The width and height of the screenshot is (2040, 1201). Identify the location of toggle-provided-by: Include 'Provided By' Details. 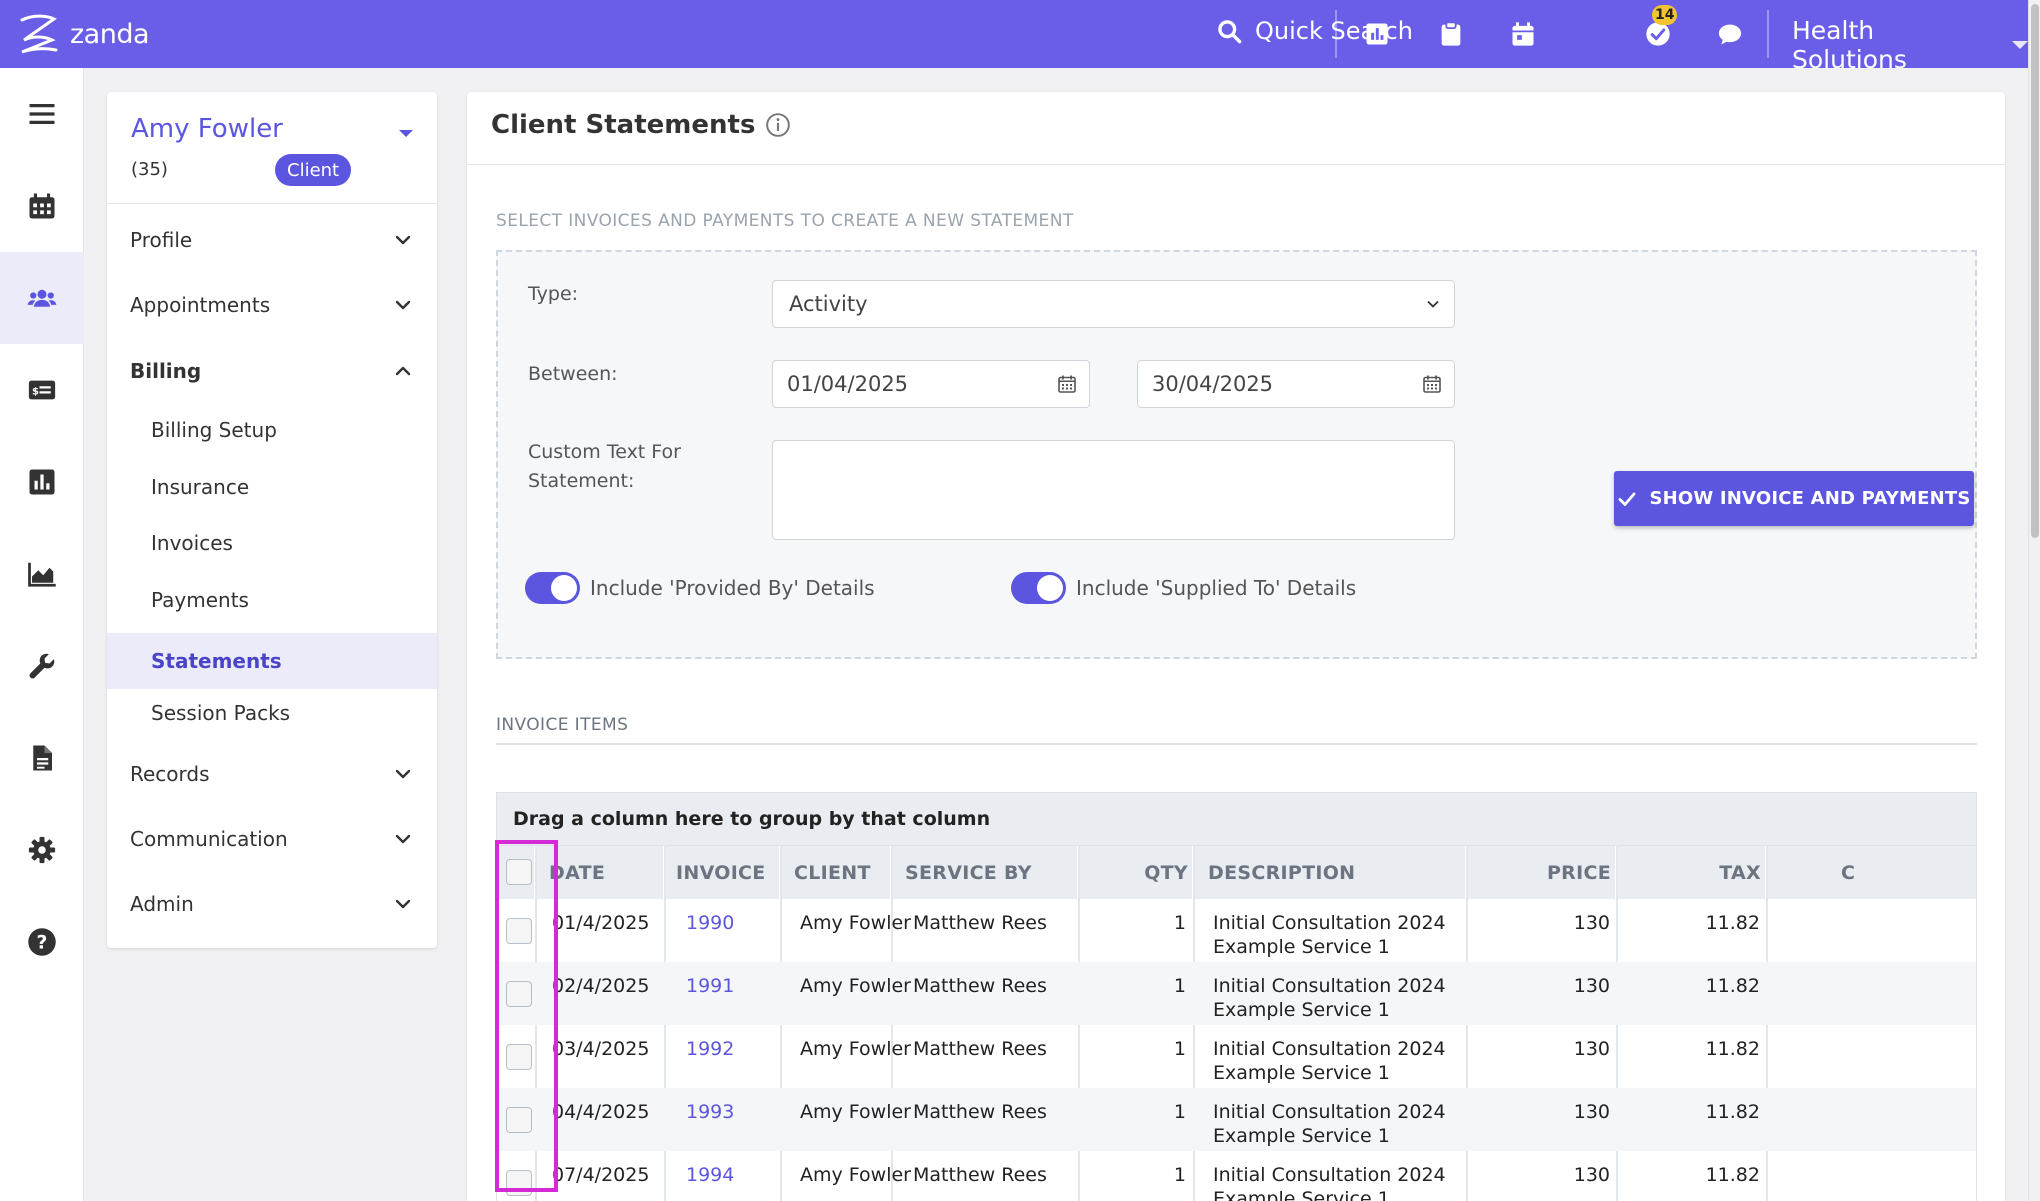
(700, 588).